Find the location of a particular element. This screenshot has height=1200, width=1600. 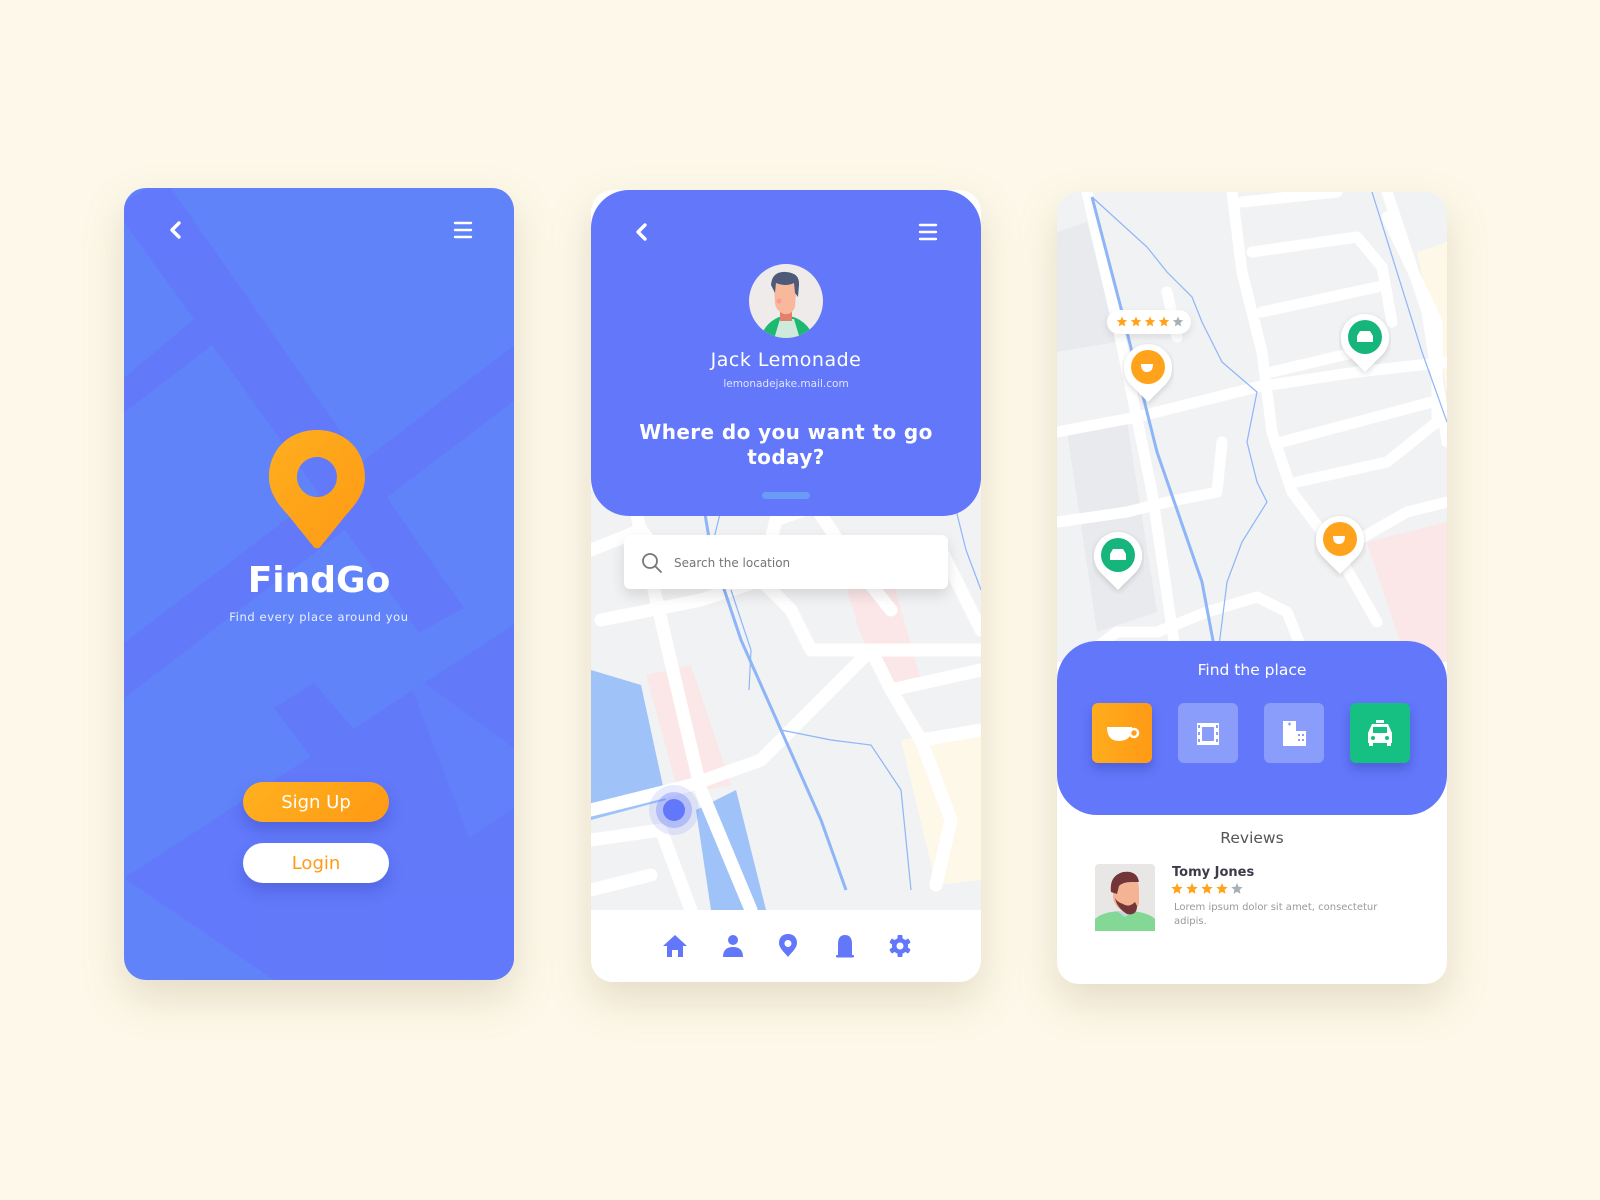

find-place-title: Find the place is located at coordinates (1252, 670).